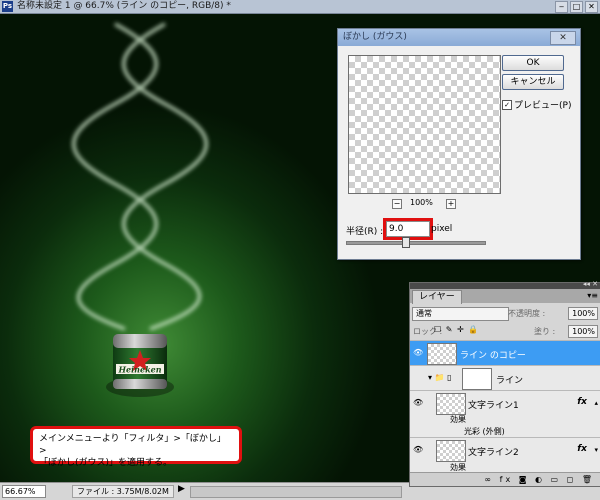 The image size is (600, 500). What do you see at coordinates (459, 37) in the screenshot?
I see `dialog-title-bar: ぼかし (ガウス) ✕` at bounding box center [459, 37].